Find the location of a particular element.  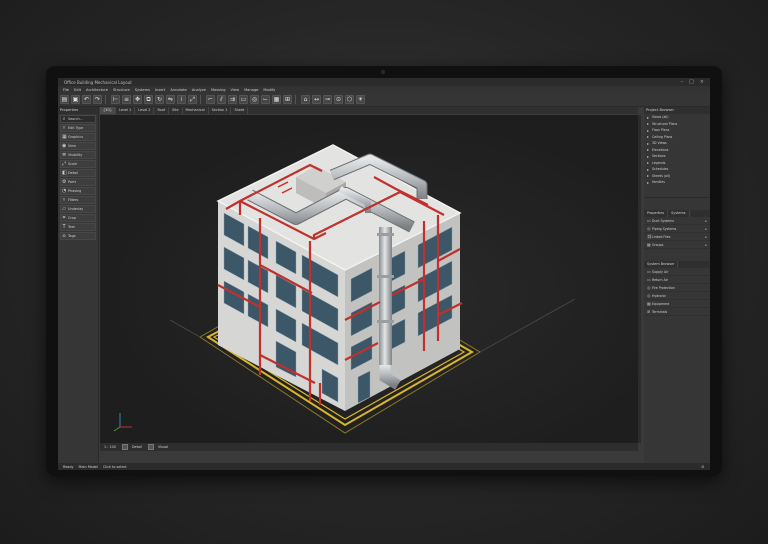

panel-row-graphics: ▦ Graphics is located at coordinates (78, 137).